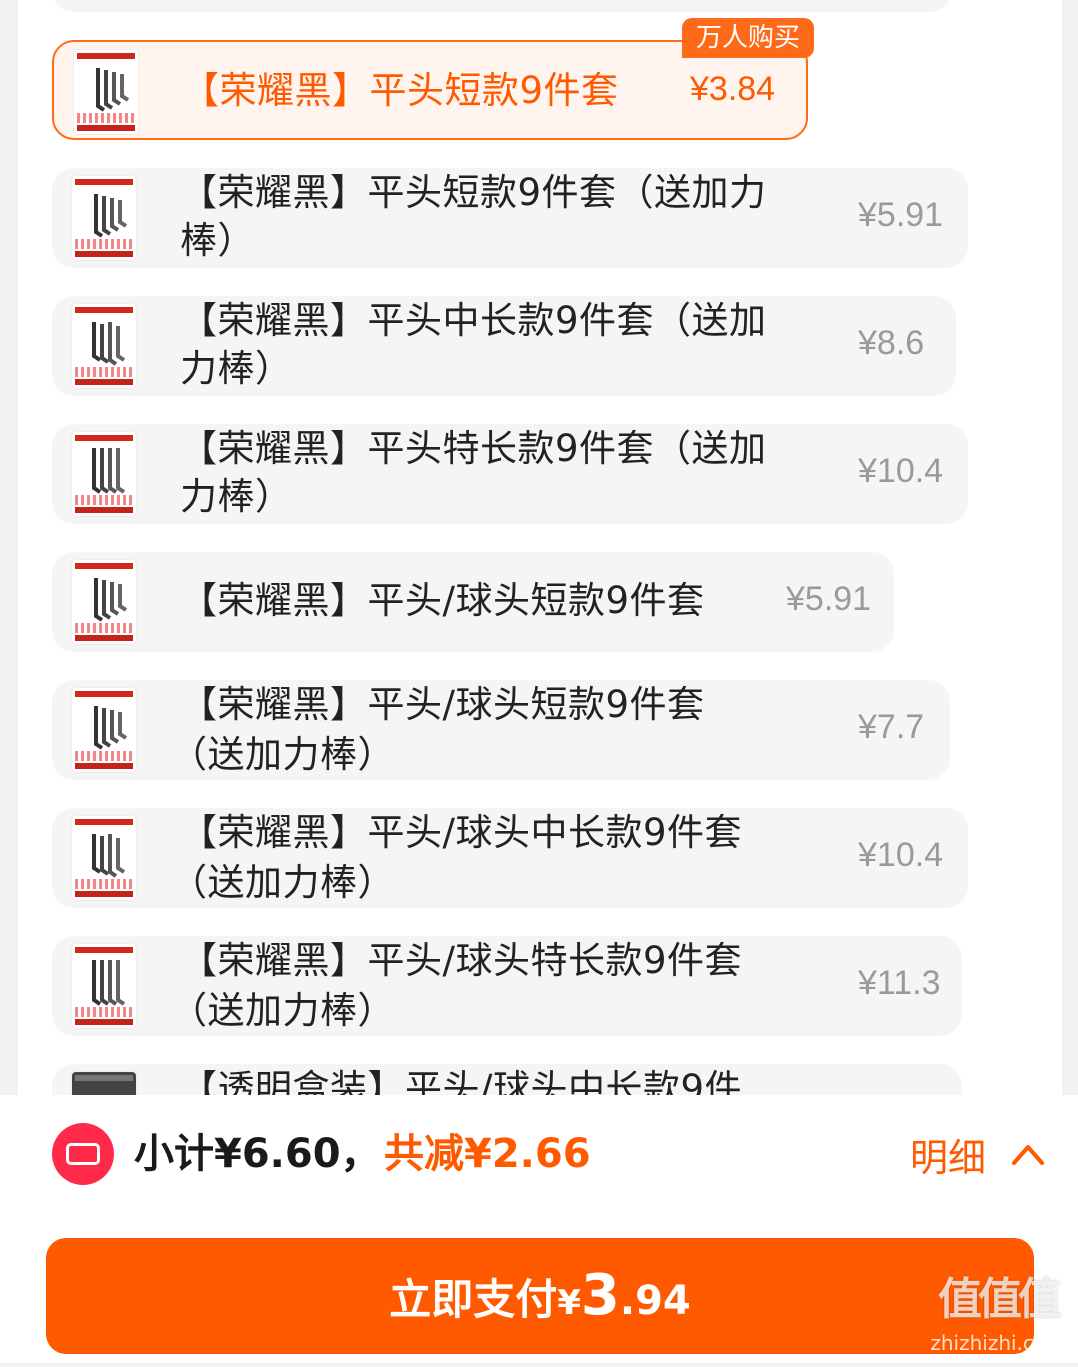  Describe the element at coordinates (1000, 1299) in the screenshot. I see `watermark-logo: 值值值` at that location.